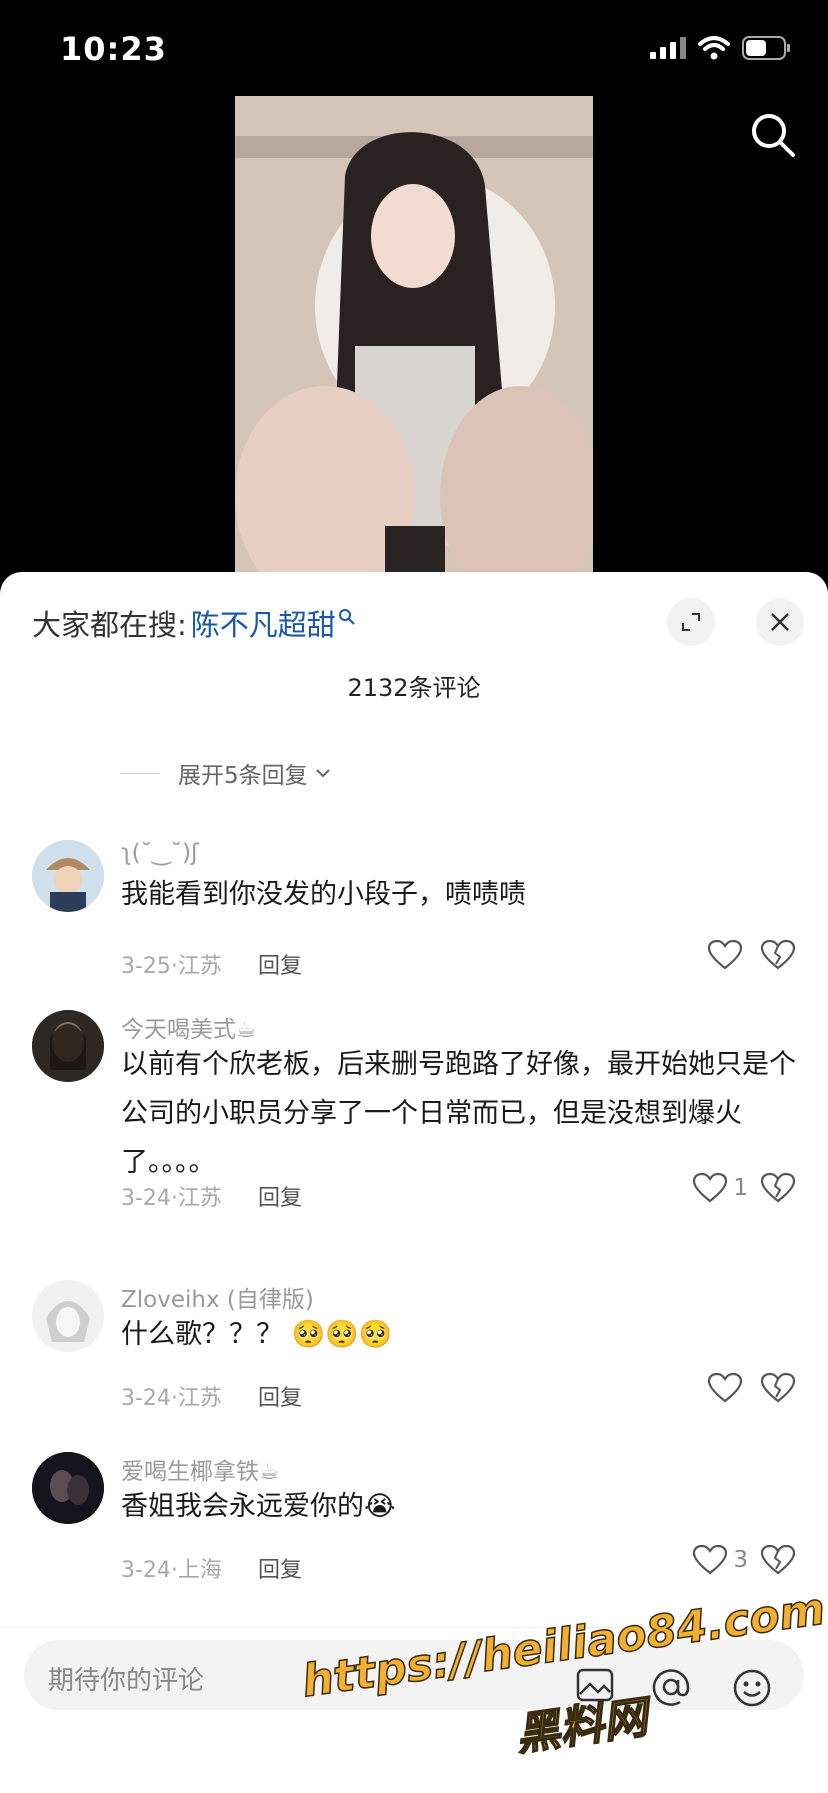 The height and width of the screenshot is (1793, 828). What do you see at coordinates (414, 346) in the screenshot?
I see `video-frame` at bounding box center [414, 346].